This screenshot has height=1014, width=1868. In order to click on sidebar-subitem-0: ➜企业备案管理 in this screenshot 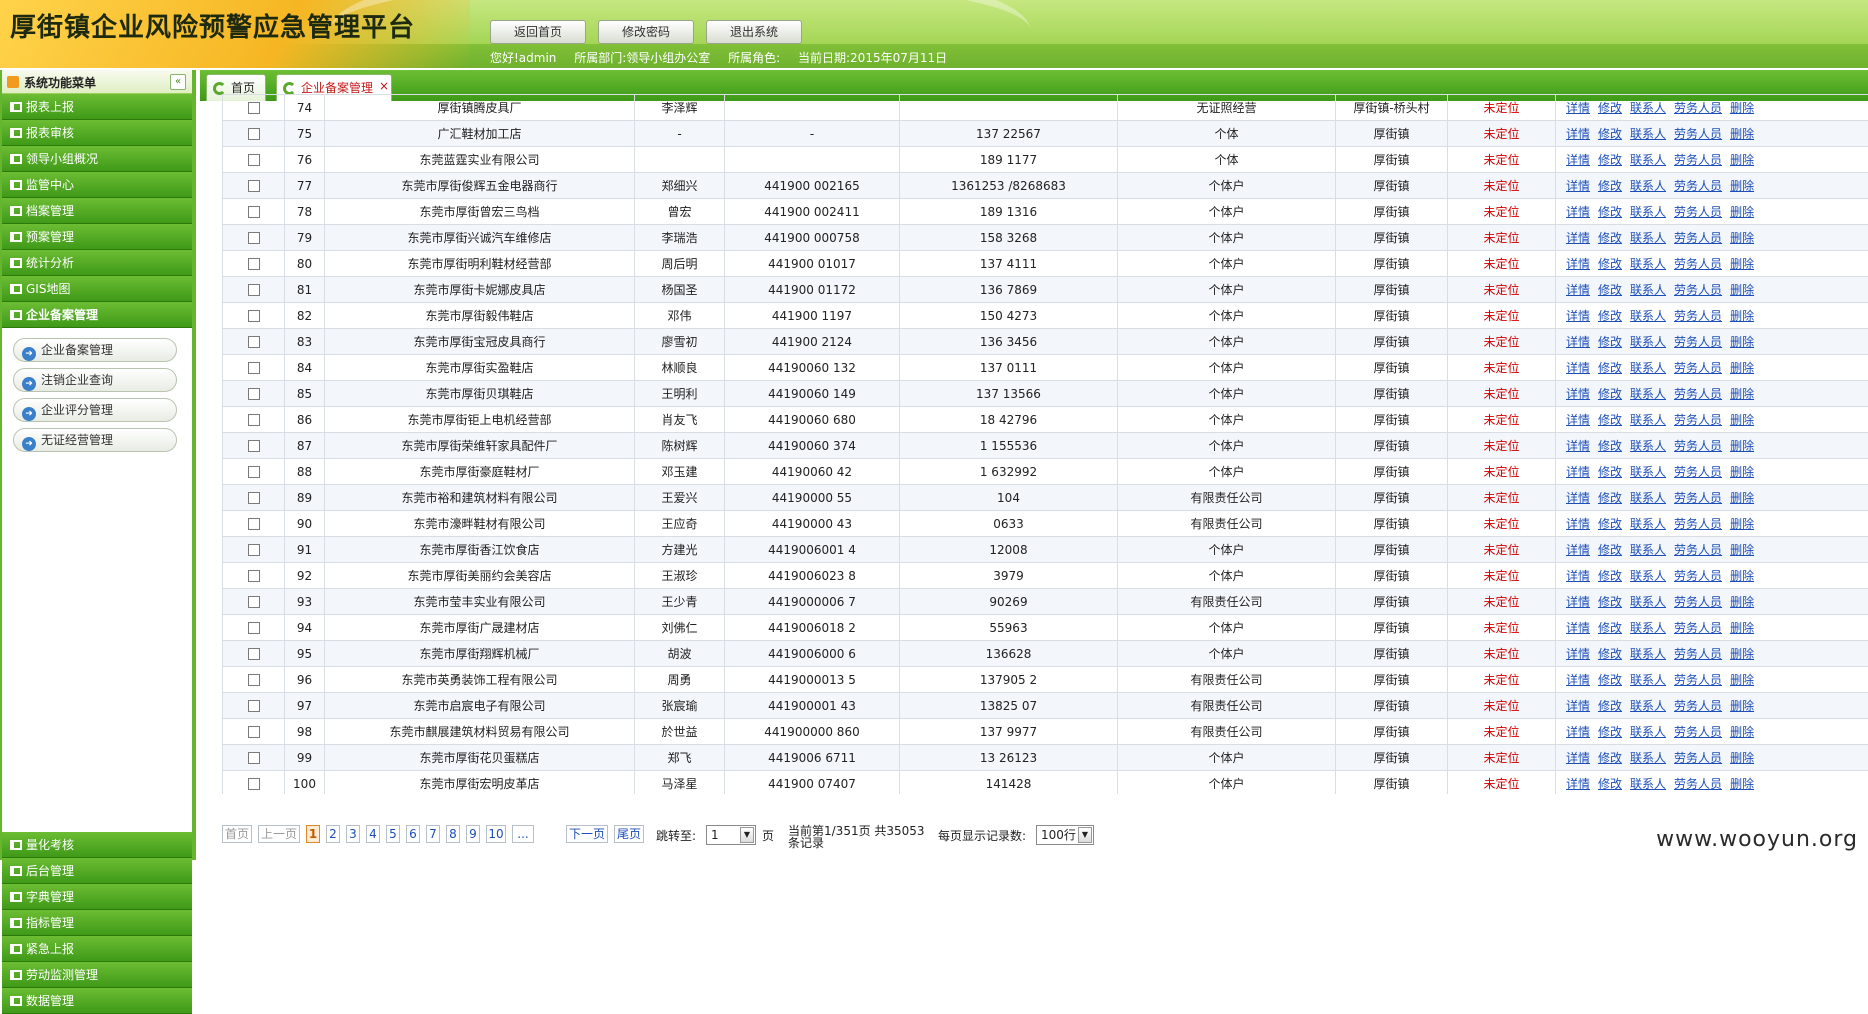, I will do `click(95, 350)`.